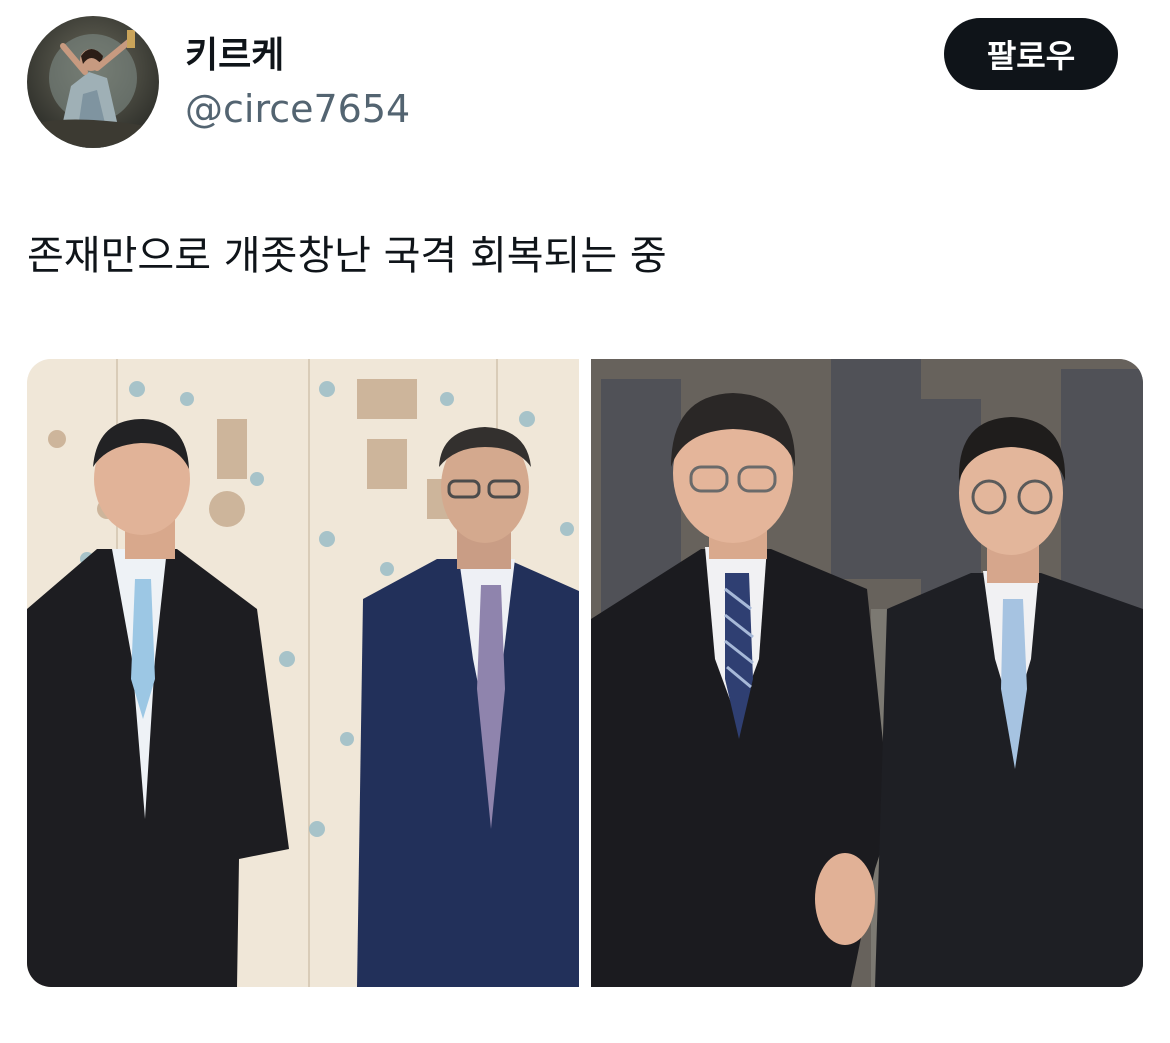 The image size is (1170, 1043). I want to click on tweet-header: 키르케 @circe7654 팔로우, so click(582, 83).